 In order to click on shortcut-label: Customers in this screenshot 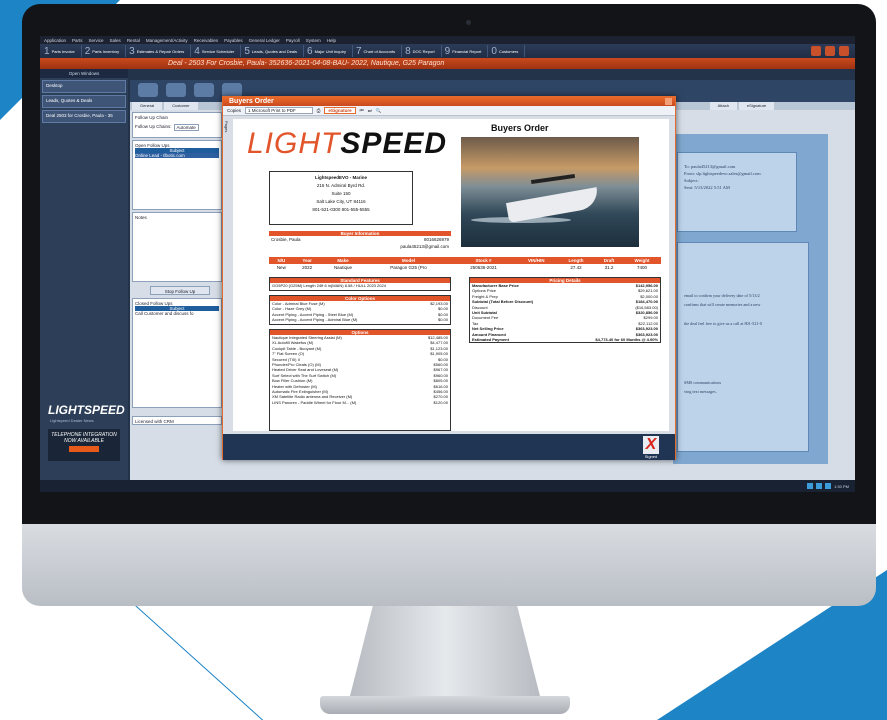, I will do `click(508, 51)`.